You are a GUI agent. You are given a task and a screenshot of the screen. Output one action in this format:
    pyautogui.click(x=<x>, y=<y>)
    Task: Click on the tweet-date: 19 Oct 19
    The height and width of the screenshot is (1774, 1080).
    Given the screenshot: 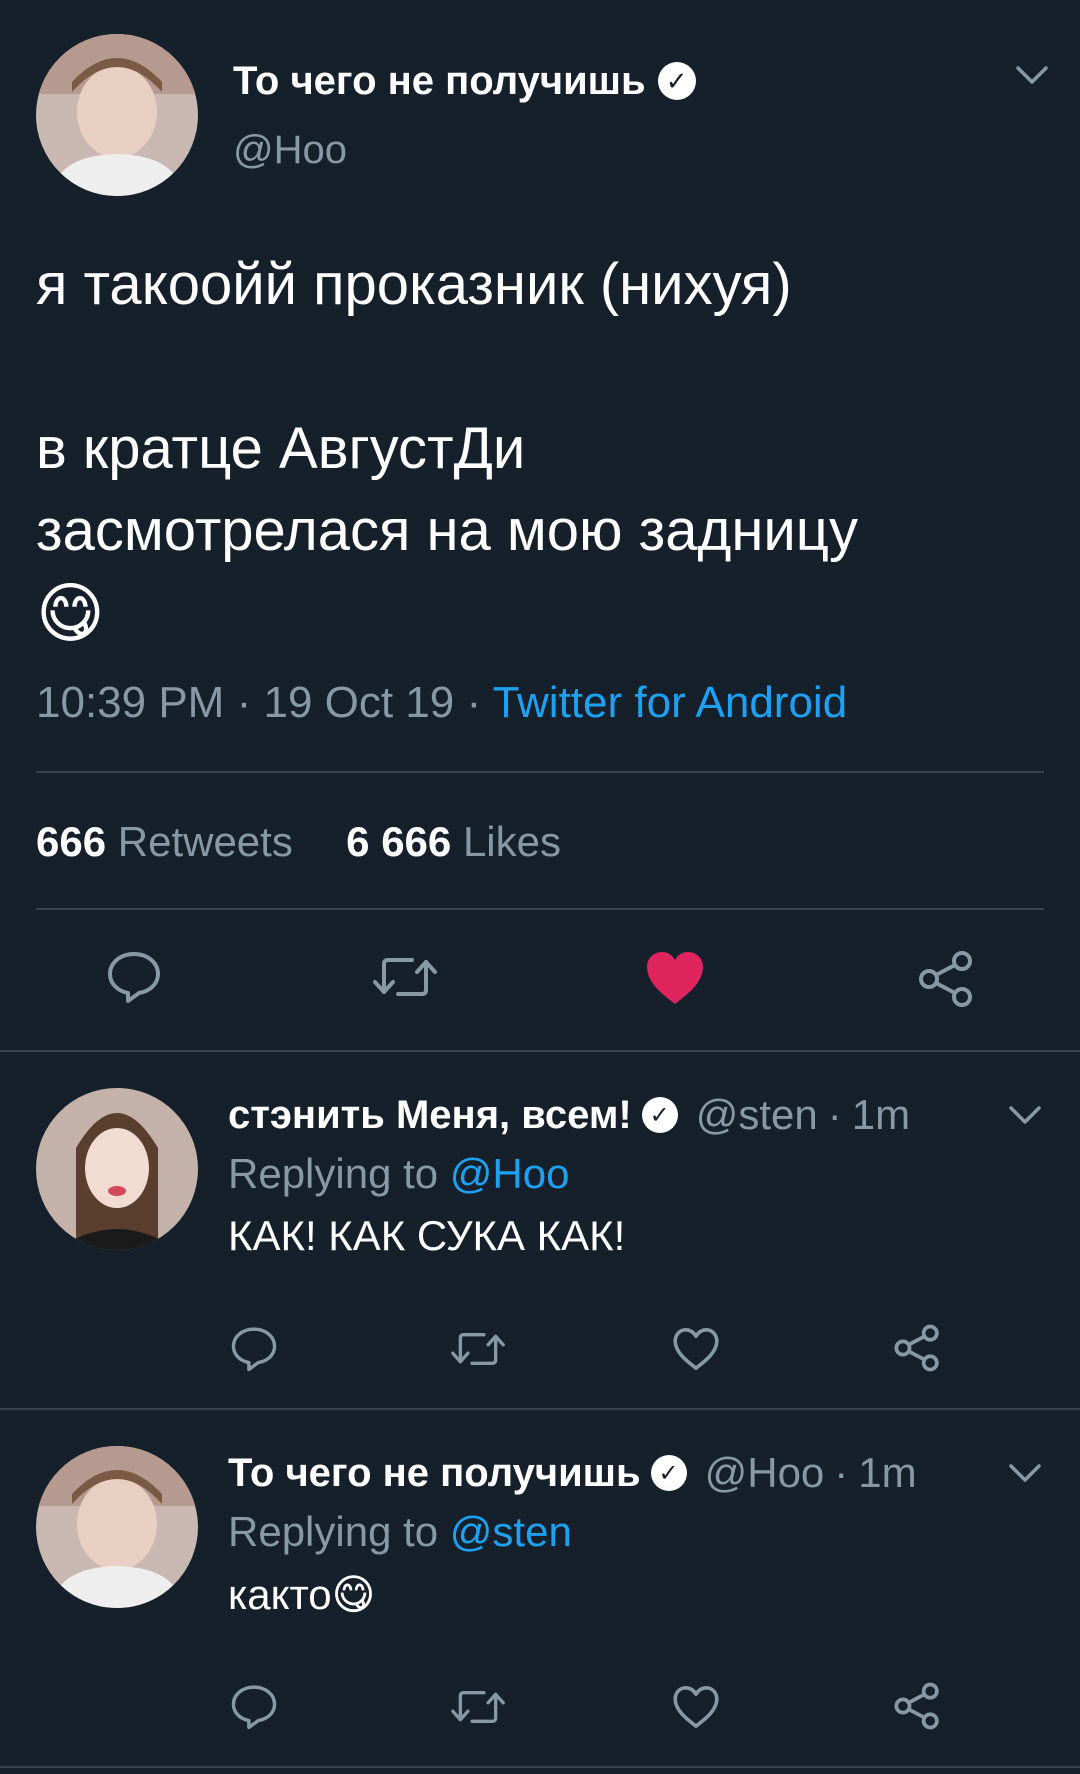 What is the action you would take?
    pyautogui.click(x=359, y=702)
    